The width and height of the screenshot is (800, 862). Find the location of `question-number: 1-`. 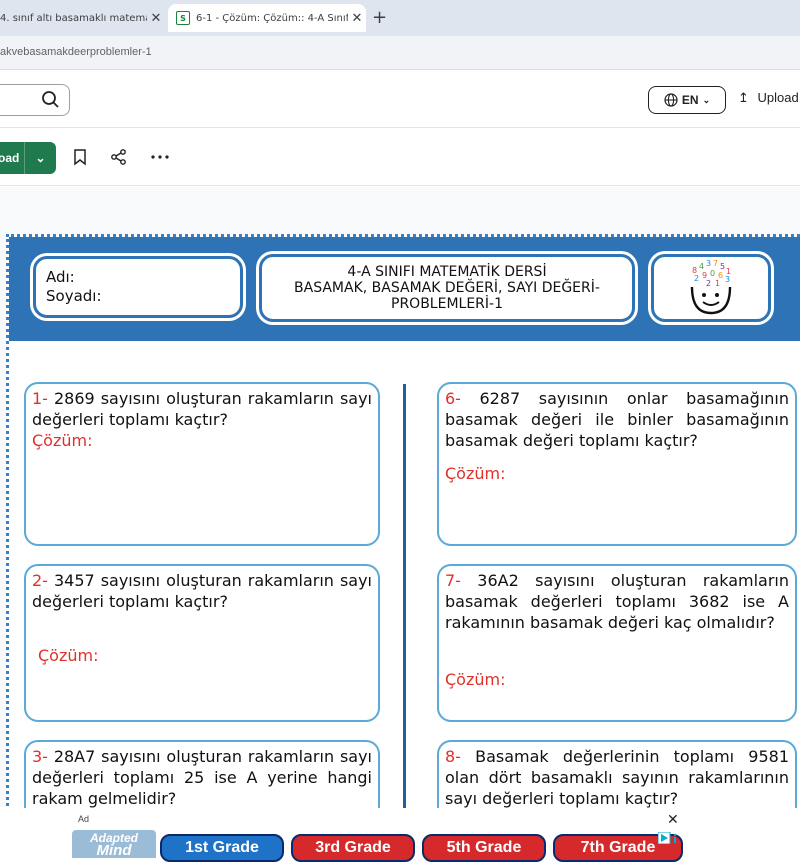

question-number: 1- is located at coordinates (40, 398).